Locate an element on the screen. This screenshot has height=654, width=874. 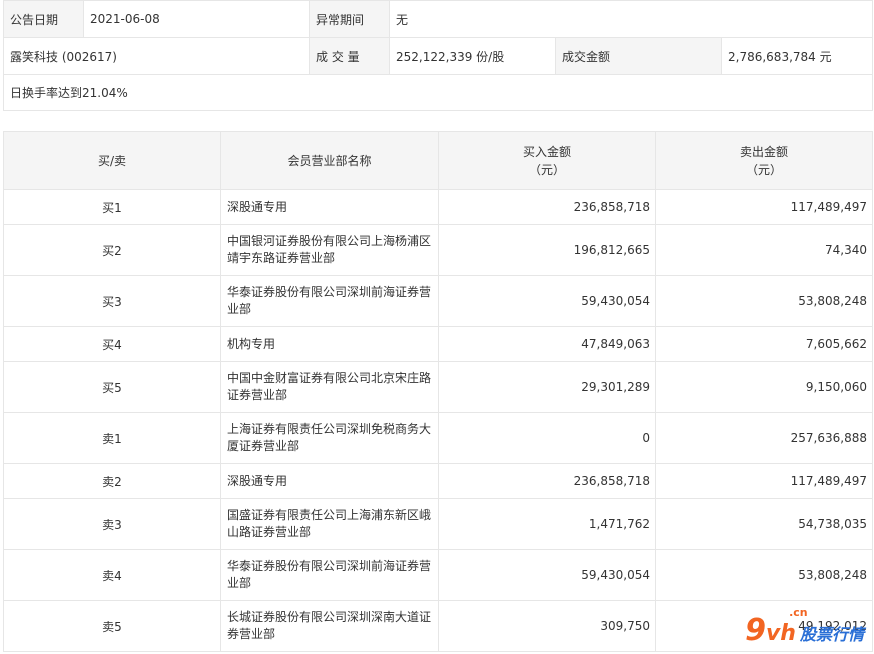
row-dept: 机构专用 is located at coordinates (329, 344).